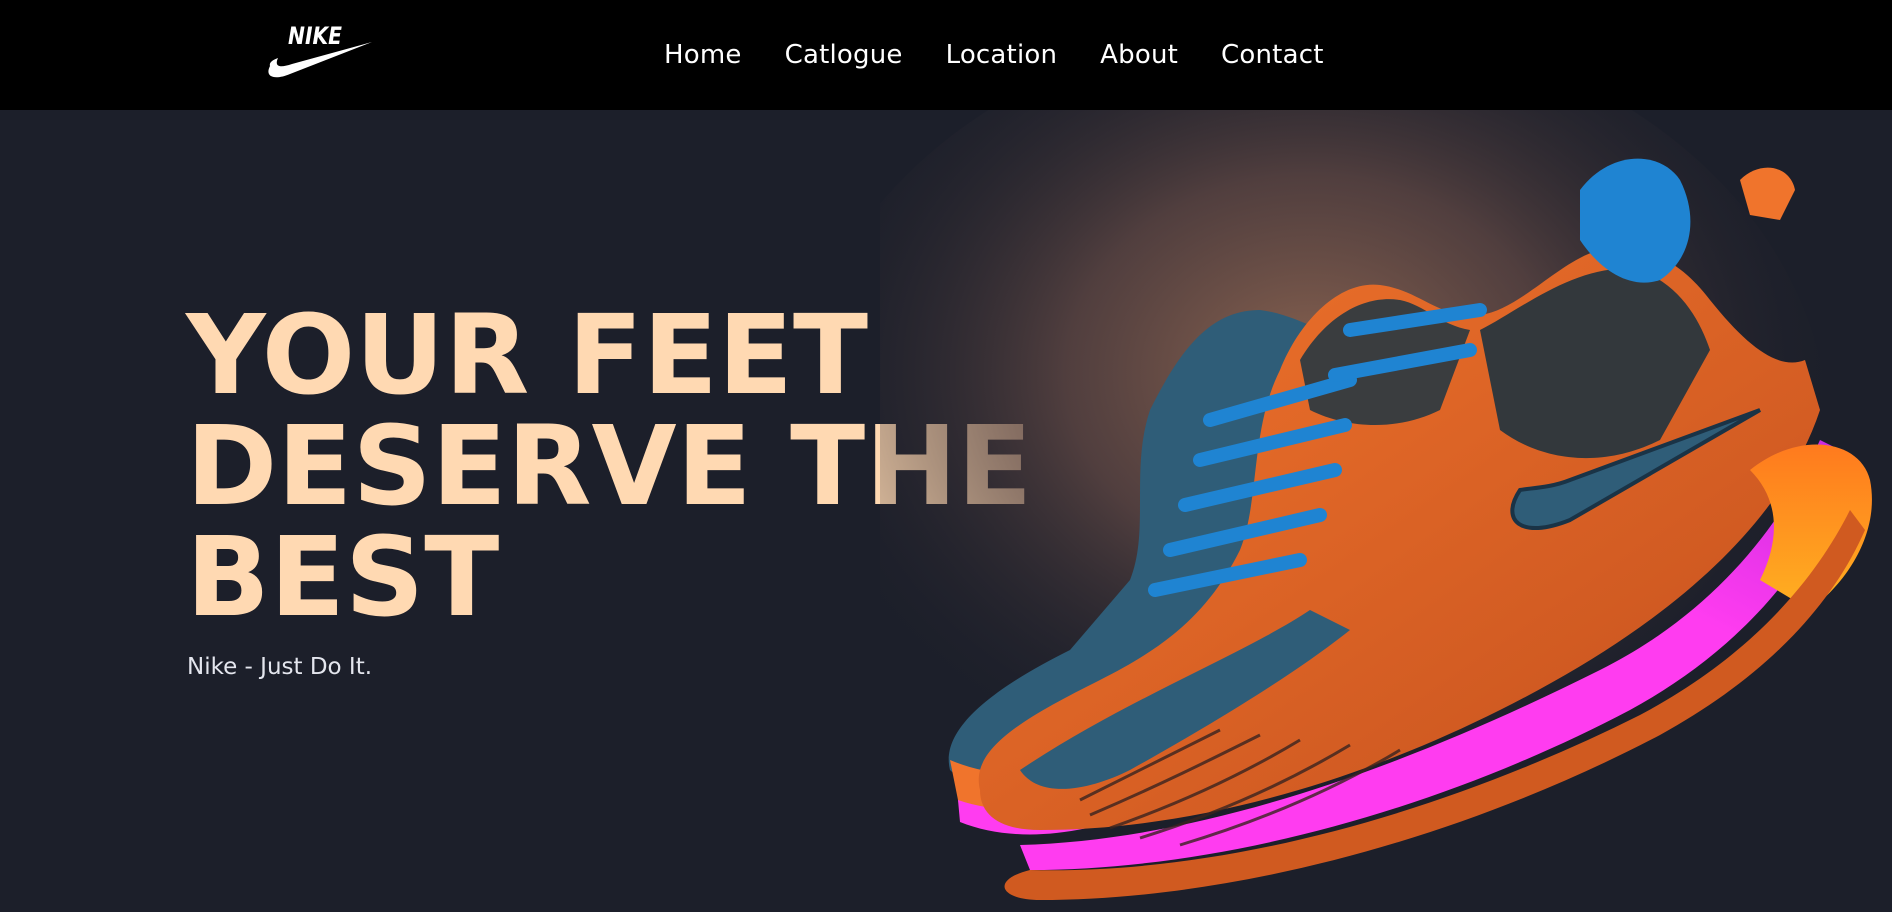  I want to click on nav-item-home: Home, so click(703, 55).